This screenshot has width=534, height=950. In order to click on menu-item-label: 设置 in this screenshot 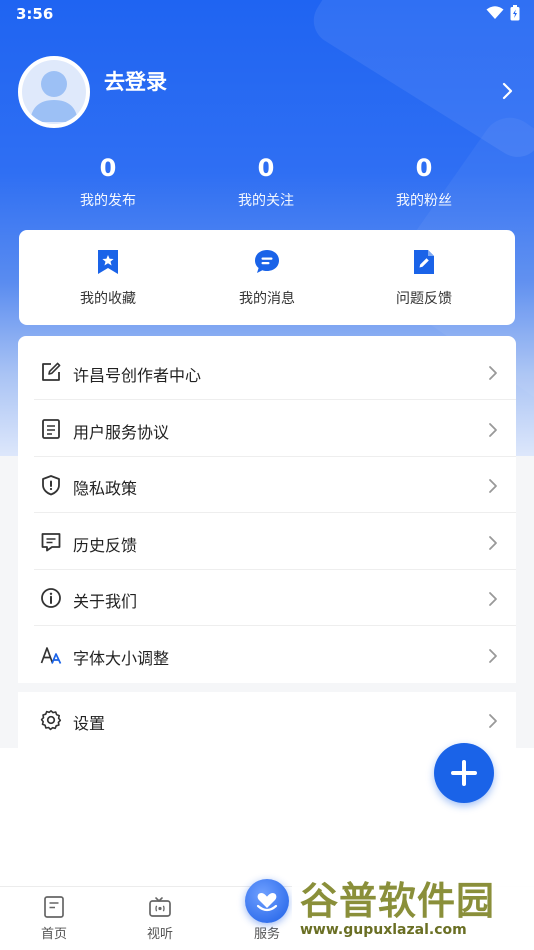, I will do `click(89, 723)`.